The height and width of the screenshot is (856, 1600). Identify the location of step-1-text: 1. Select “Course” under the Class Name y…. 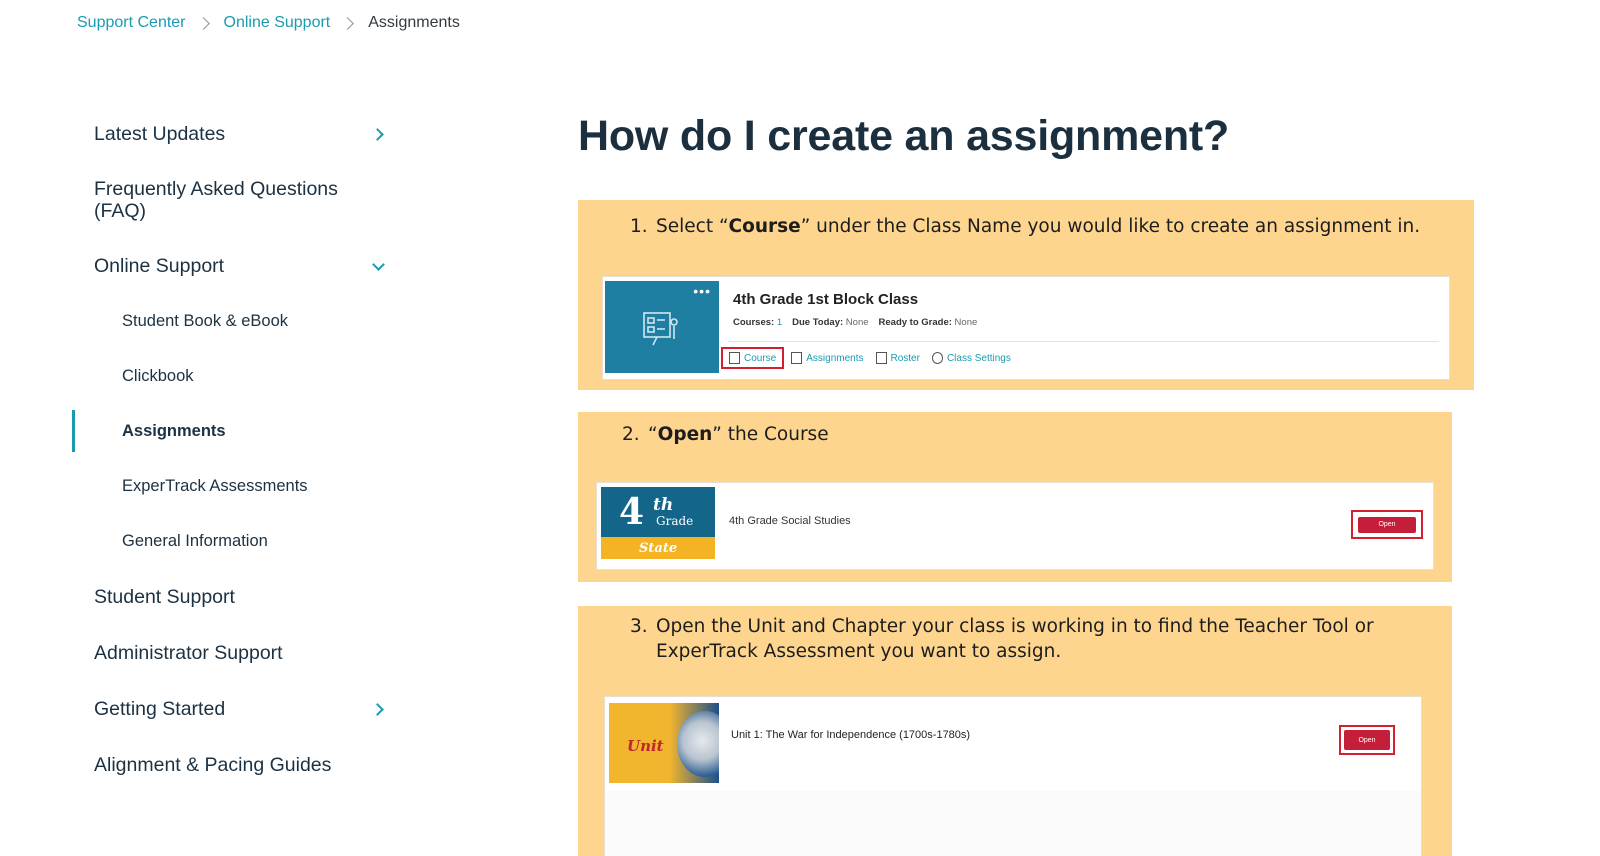
(1025, 226).